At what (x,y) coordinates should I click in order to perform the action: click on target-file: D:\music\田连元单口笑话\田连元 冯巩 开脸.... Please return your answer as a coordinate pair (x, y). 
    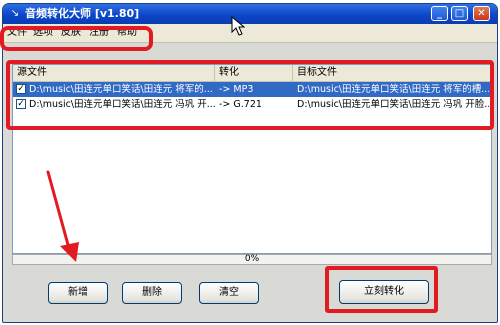
    Looking at the image, I should click on (393, 104).